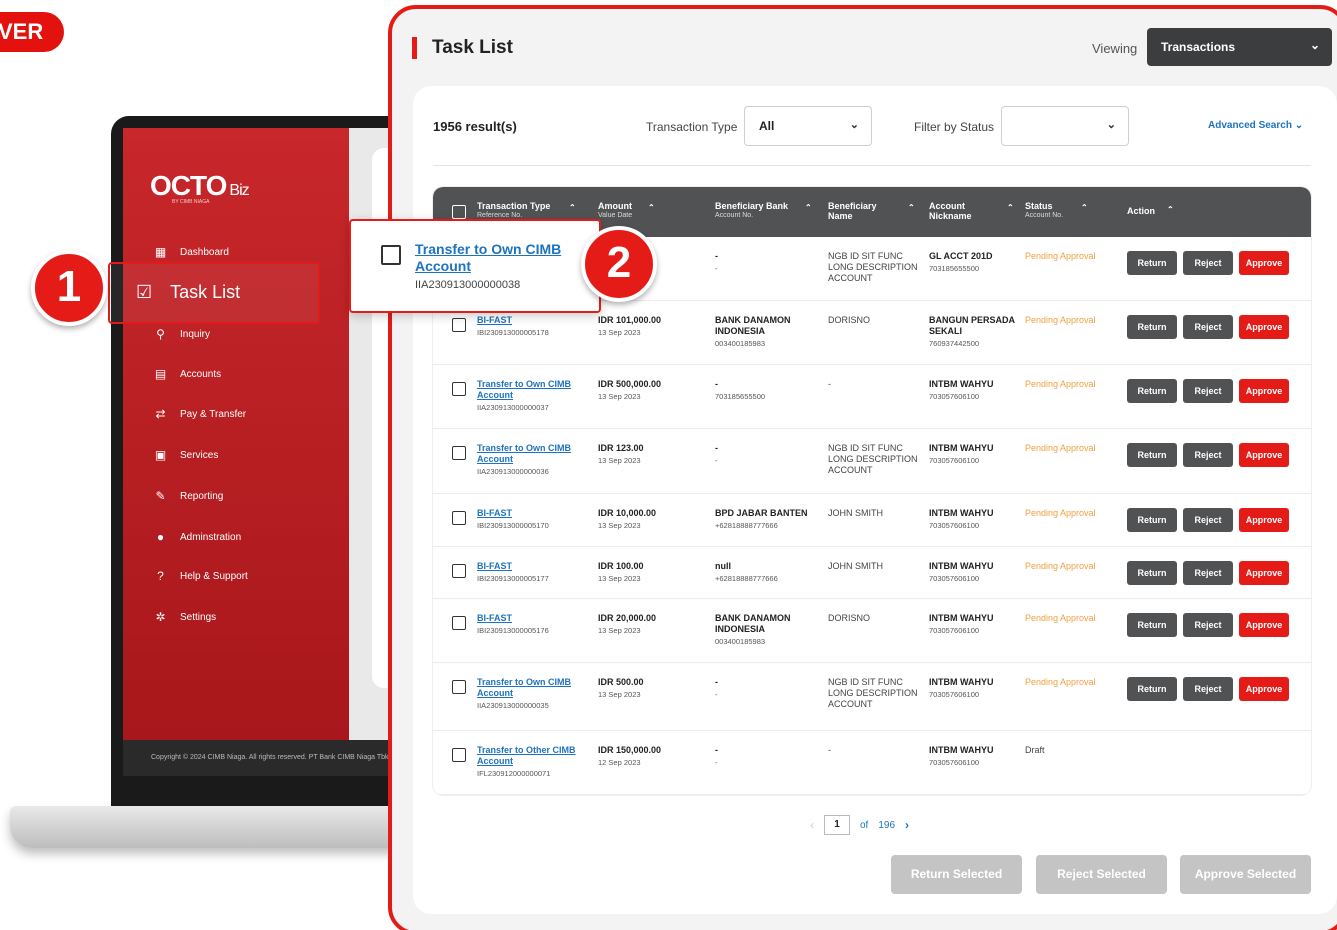  What do you see at coordinates (808, 207) in the screenshot?
I see `sort-icon: ⌃` at bounding box center [808, 207].